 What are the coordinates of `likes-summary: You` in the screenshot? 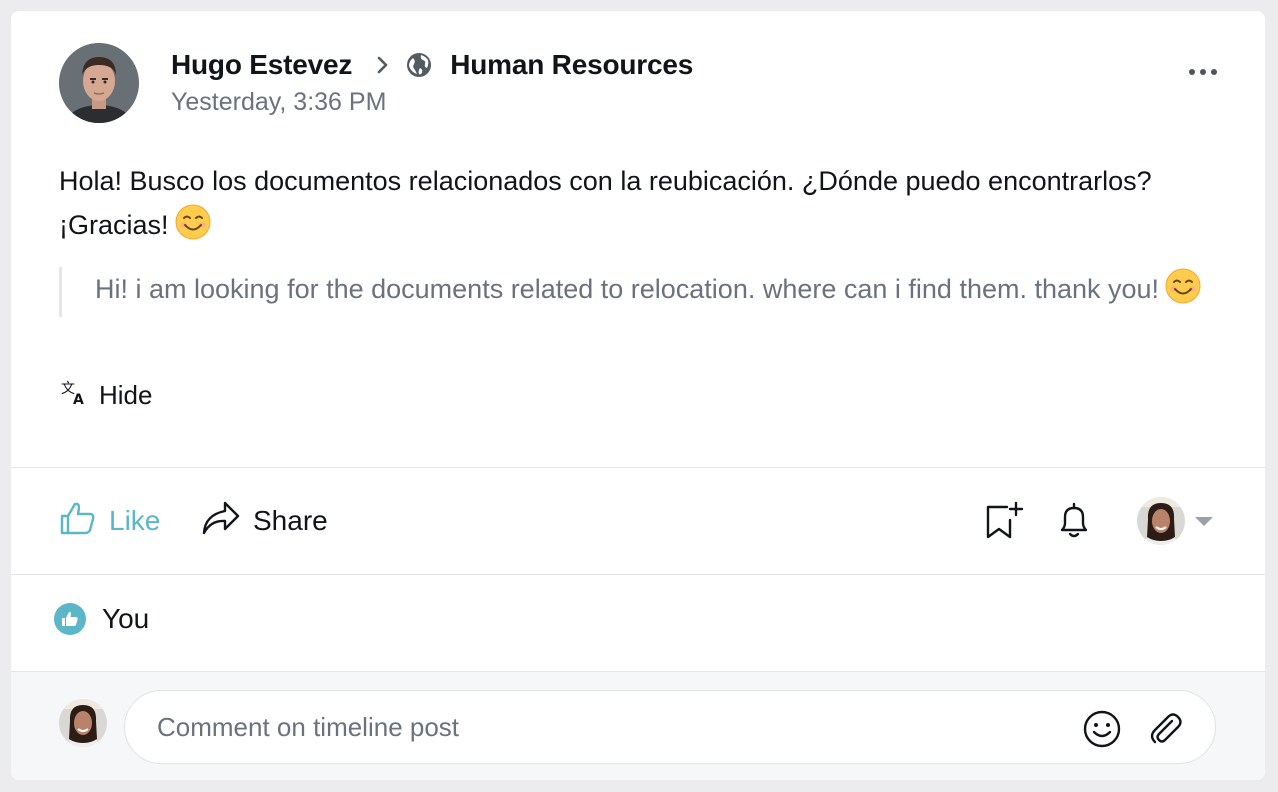 It's located at (101, 619).